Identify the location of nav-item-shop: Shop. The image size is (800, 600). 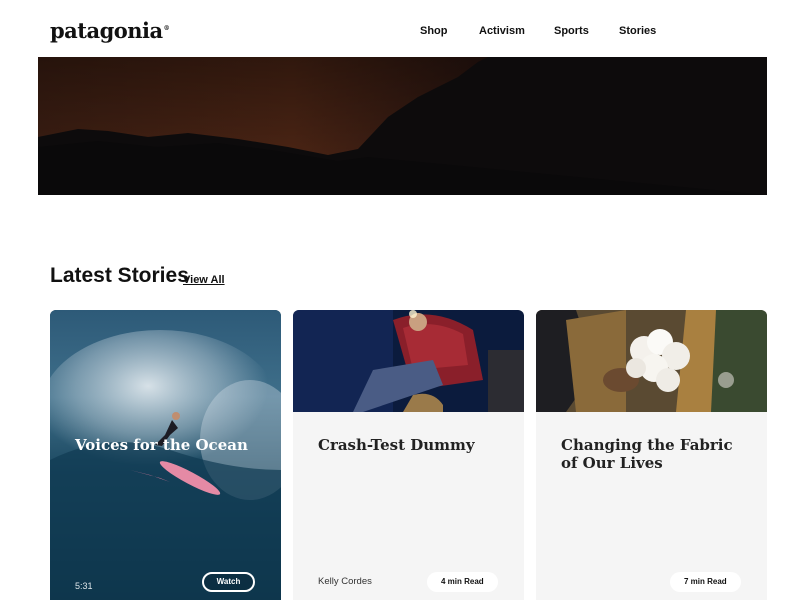
(434, 31).